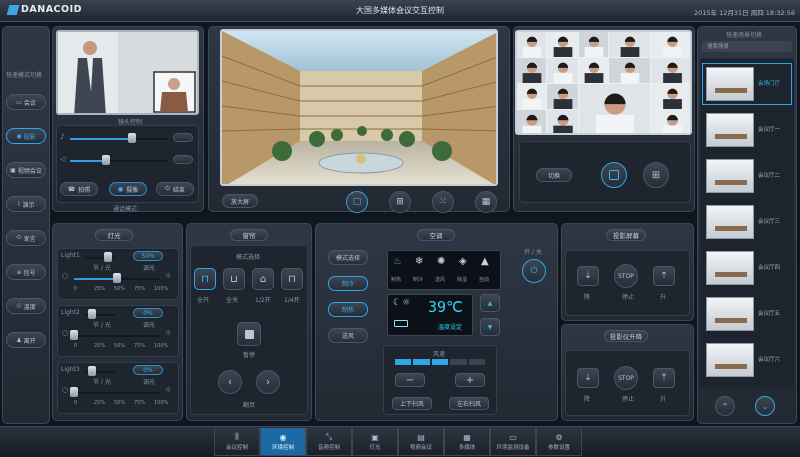  What do you see at coordinates (626, 276) in the screenshot?
I see `projector_screen-stop-button: STOP` at bounding box center [626, 276].